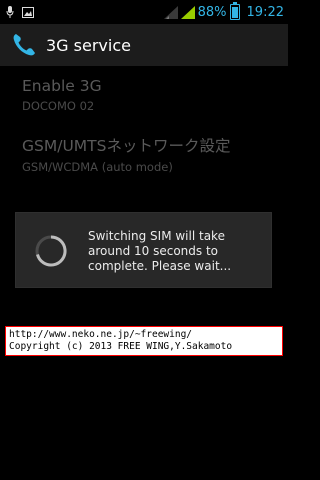  Describe the element at coordinates (144, 45) in the screenshot. I see `action-bar: 3G service` at that location.